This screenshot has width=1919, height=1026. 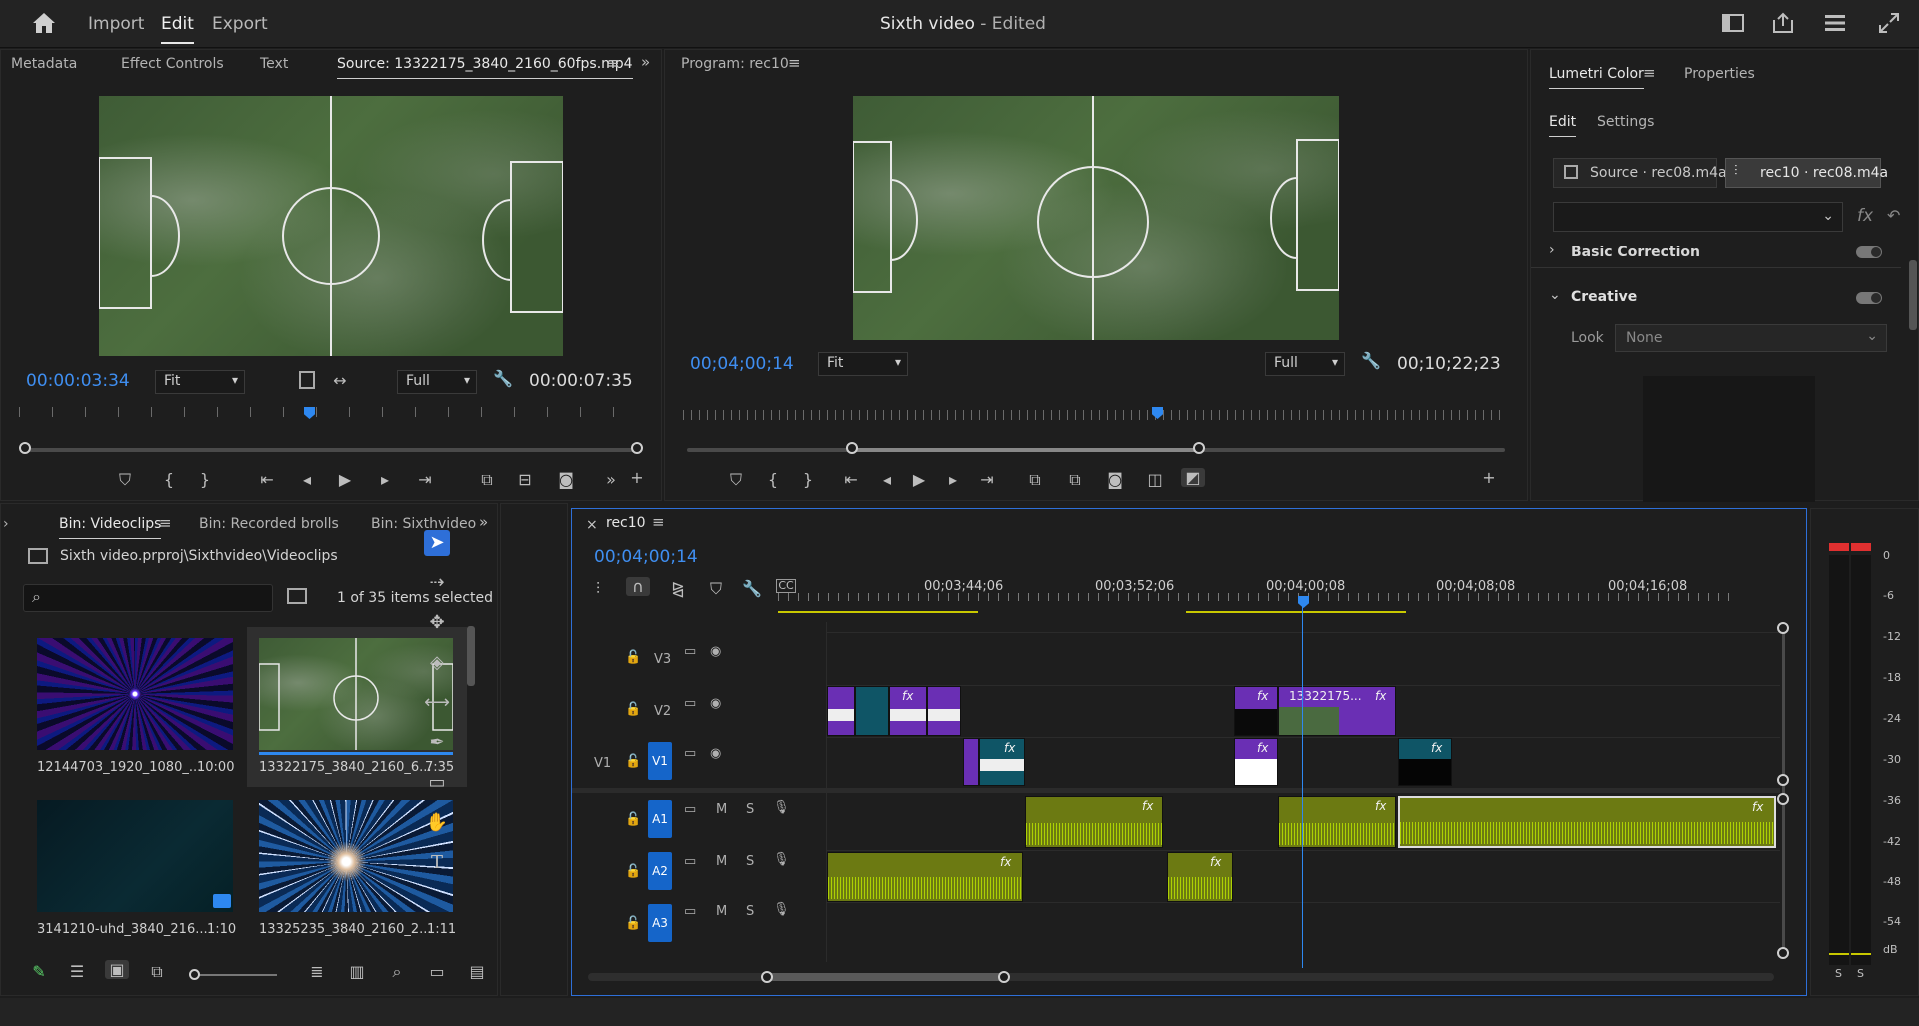 I want to click on target-clip-button: ⫶ rec10 · rec08.m4a, so click(x=1806, y=173).